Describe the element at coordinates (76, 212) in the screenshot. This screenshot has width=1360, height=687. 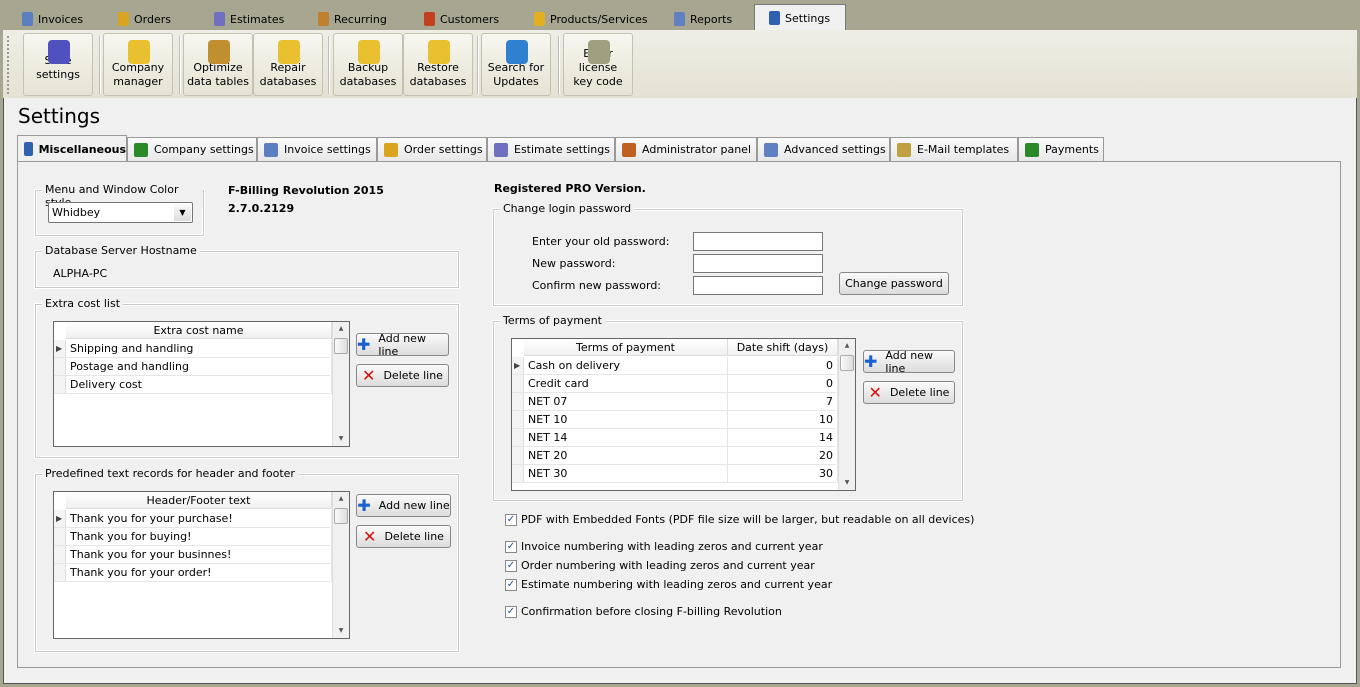
I see `color-style-value: Whidbey` at that location.